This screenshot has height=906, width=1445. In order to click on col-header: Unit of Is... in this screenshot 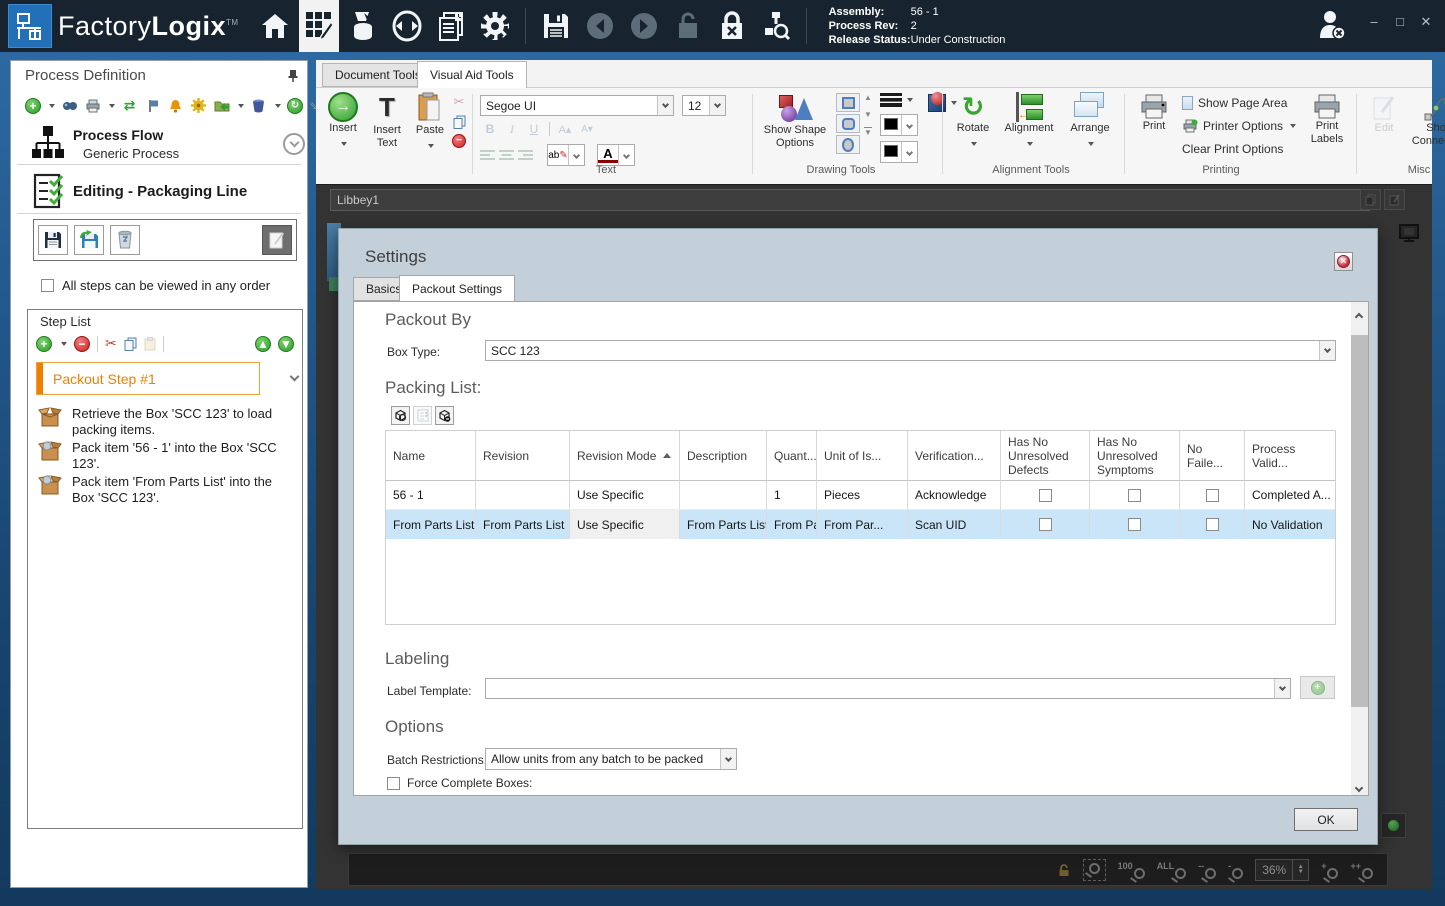, I will do `click(862, 456)`.